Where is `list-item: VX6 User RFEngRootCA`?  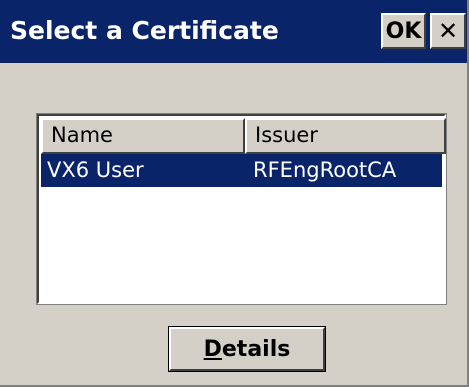 list-item: VX6 User RFEngRootCA is located at coordinates (241, 170).